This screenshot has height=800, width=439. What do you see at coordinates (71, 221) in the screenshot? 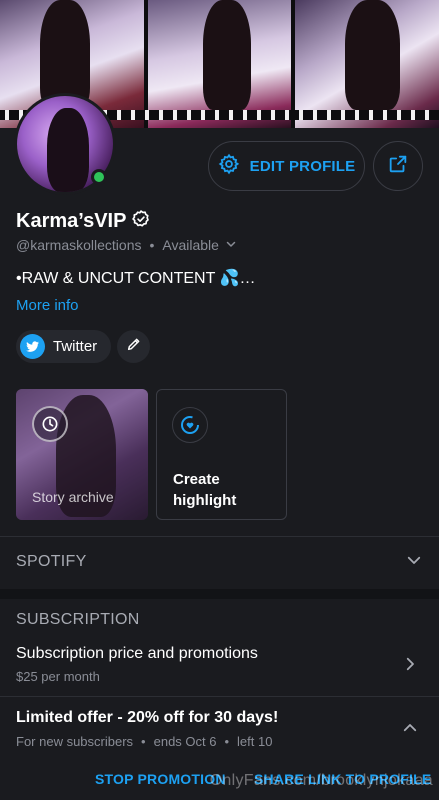
I see `profile-name: Karma’sVIP` at bounding box center [71, 221].